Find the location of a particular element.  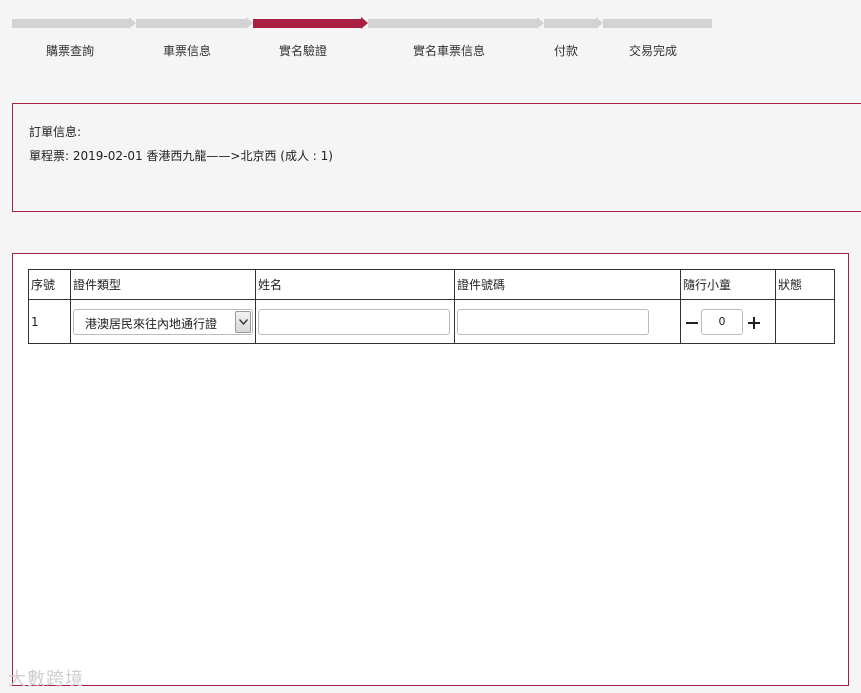

doc-type-select: 港澳居民來往內地通行證 is located at coordinates (163, 321).